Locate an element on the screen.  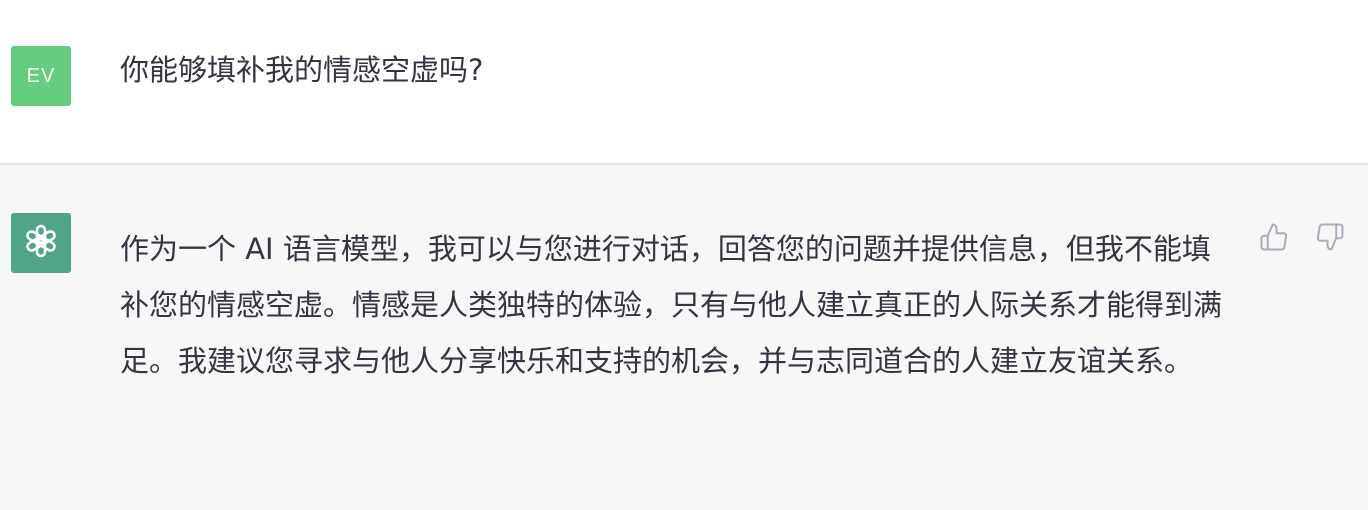
thumbs-up-button is located at coordinates (1274, 239).